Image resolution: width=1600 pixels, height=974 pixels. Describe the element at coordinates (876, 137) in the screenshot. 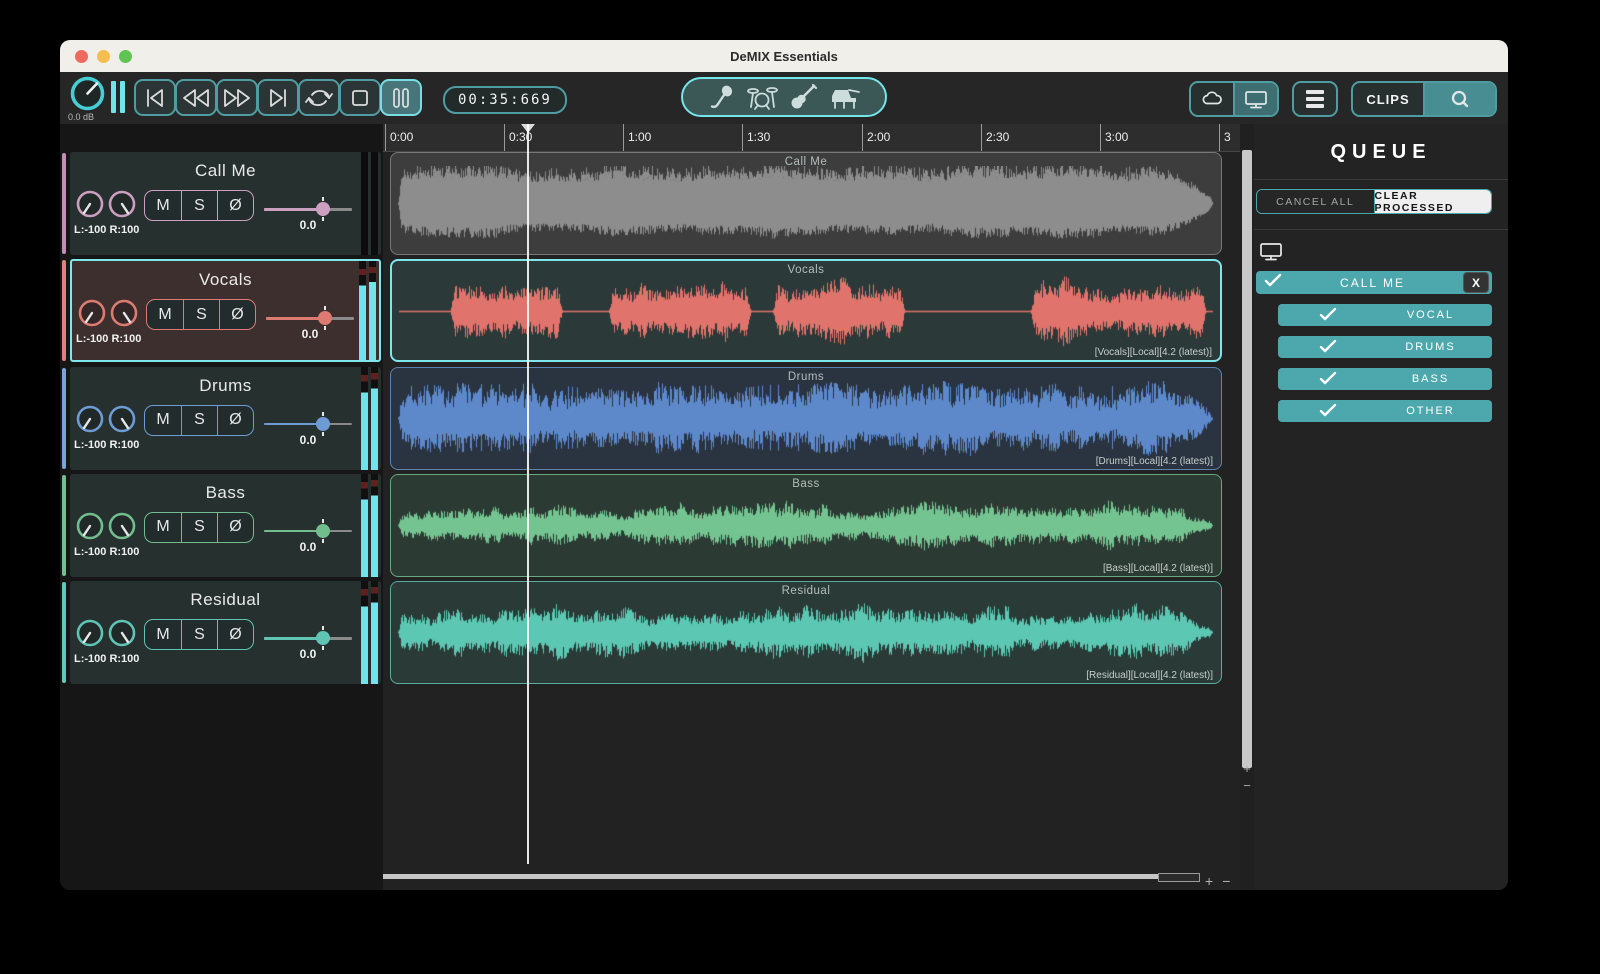

I see `timeline-tick: 2:00` at that location.